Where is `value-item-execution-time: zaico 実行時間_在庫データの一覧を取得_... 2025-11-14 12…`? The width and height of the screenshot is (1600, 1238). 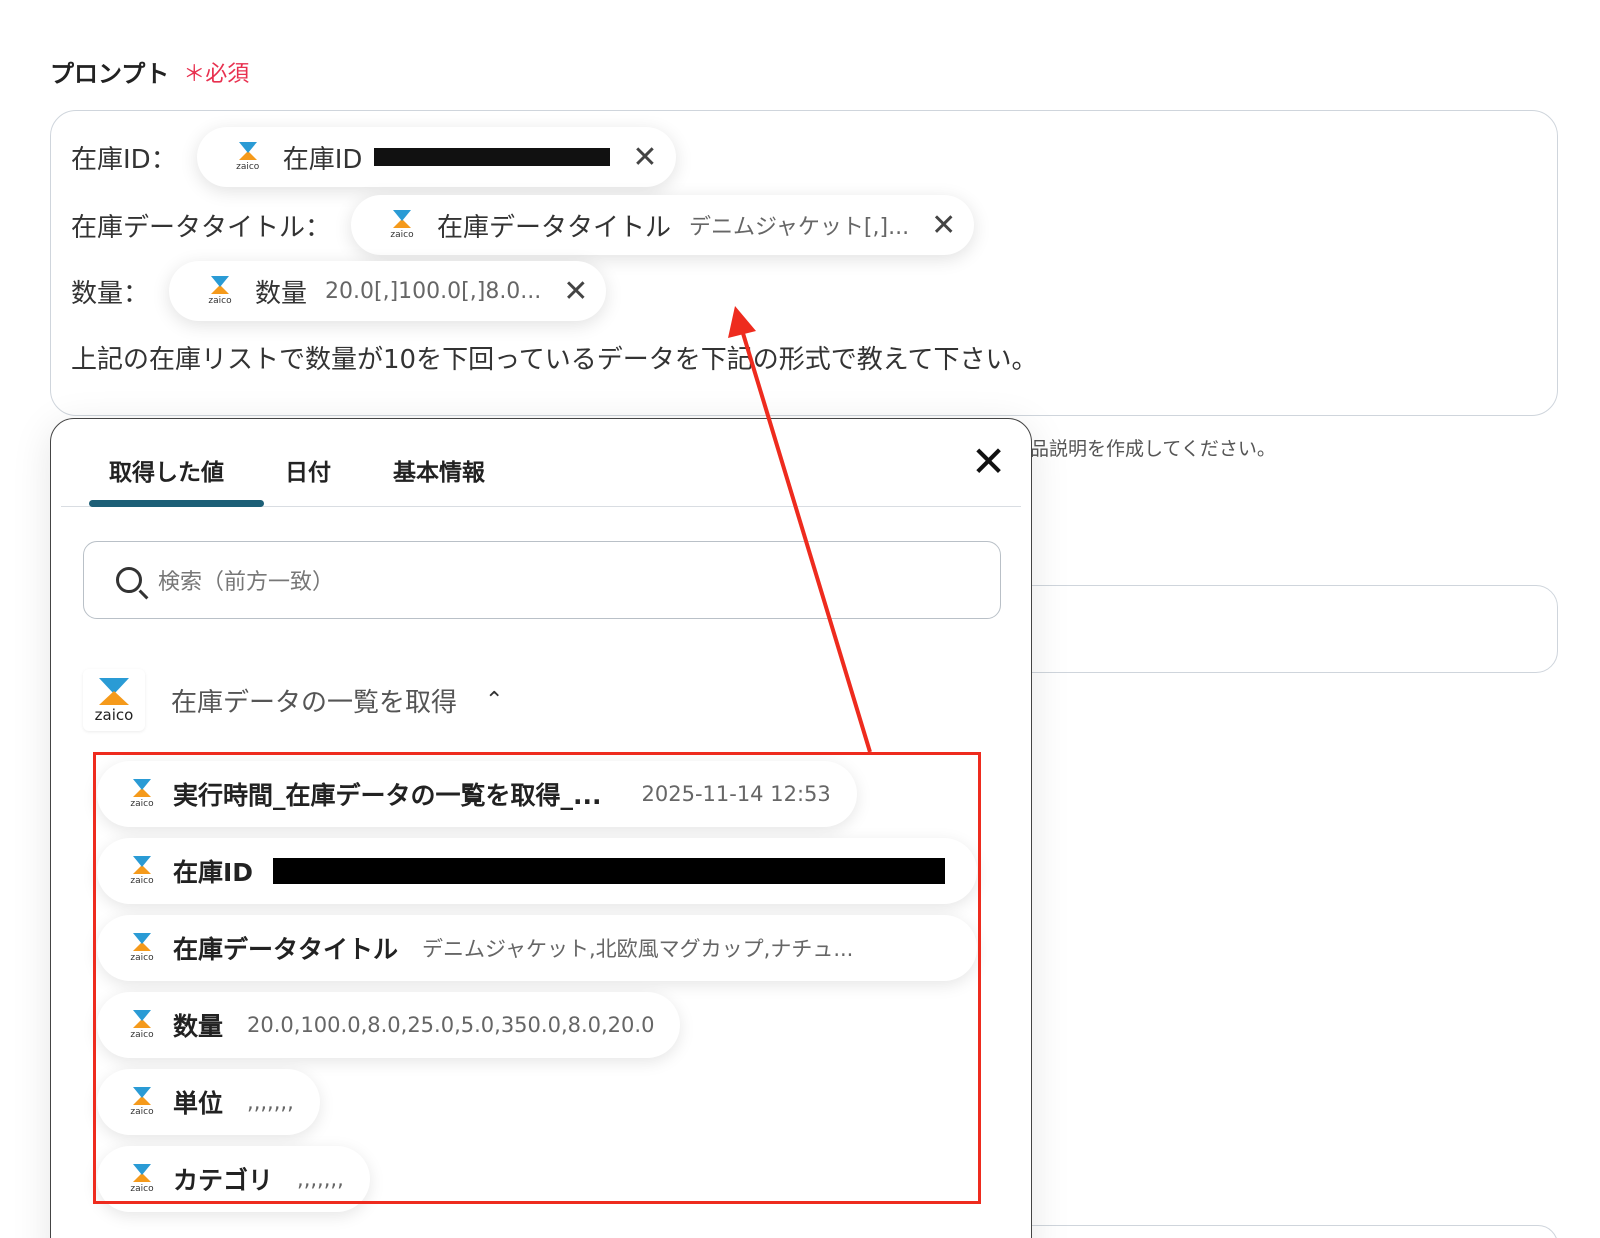 value-item-execution-time: zaico 実行時間_在庫データの一覧を取得_... 2025-11-14 12… is located at coordinates (477, 794).